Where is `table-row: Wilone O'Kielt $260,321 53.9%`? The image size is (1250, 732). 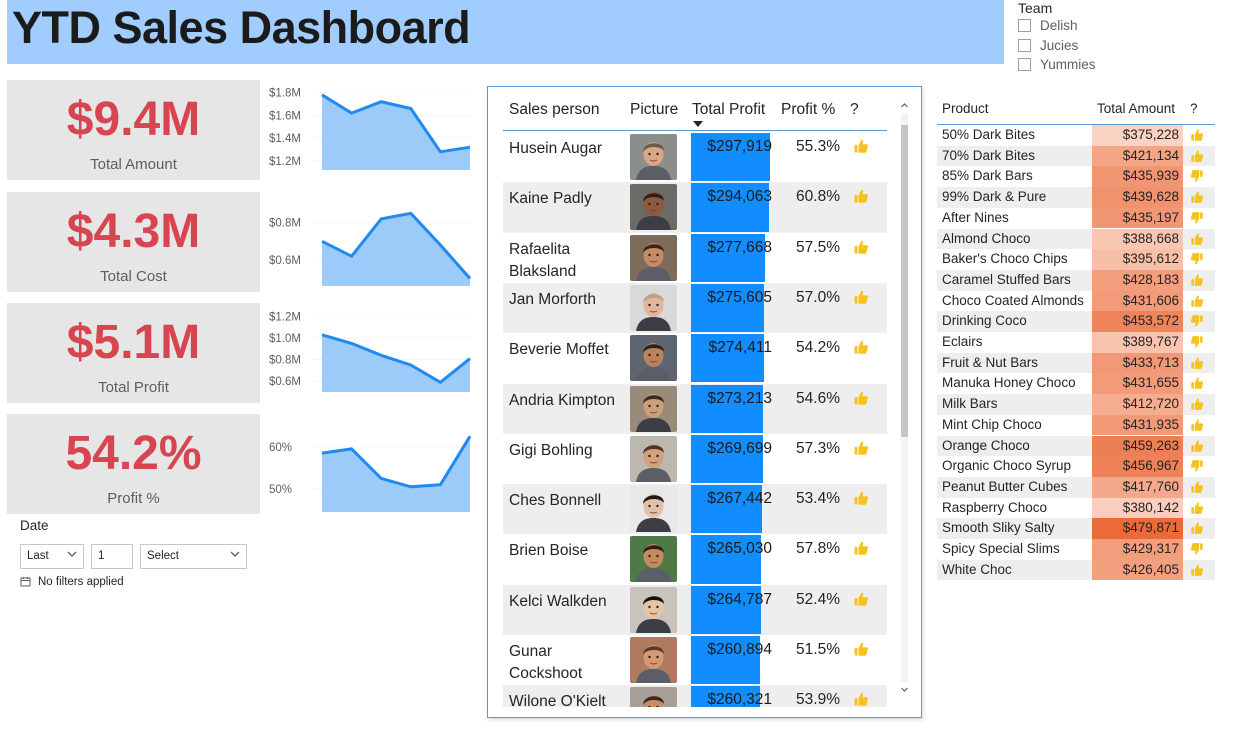 table-row: Wilone O'Kielt $260,321 53.9% is located at coordinates (695, 696).